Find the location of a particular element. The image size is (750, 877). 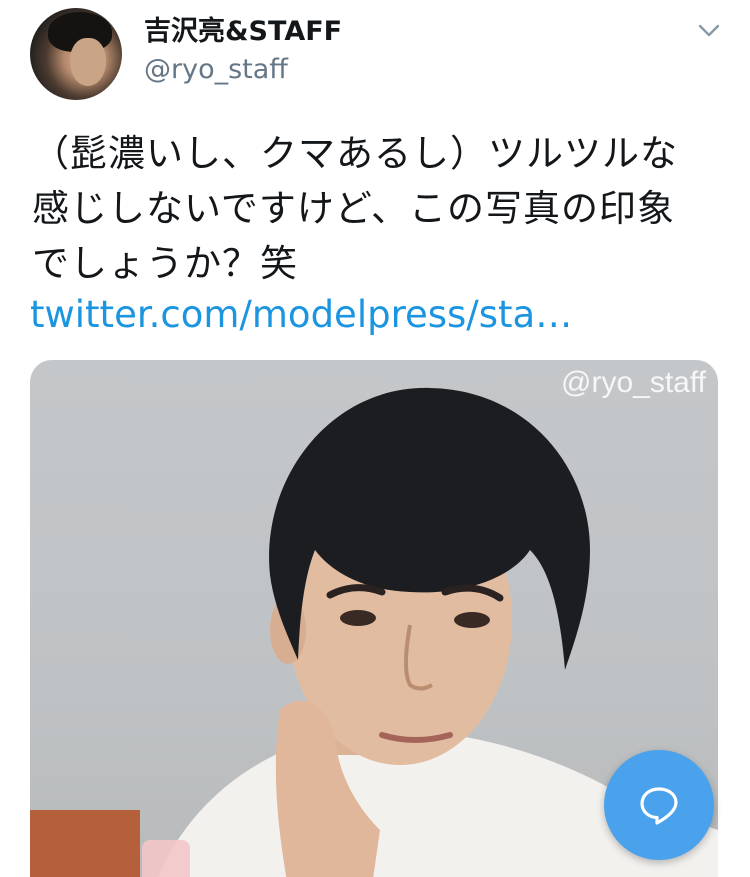

tweet-text-line: （髭濃いし、クマあるし）ツルツルな is located at coordinates (355, 153).